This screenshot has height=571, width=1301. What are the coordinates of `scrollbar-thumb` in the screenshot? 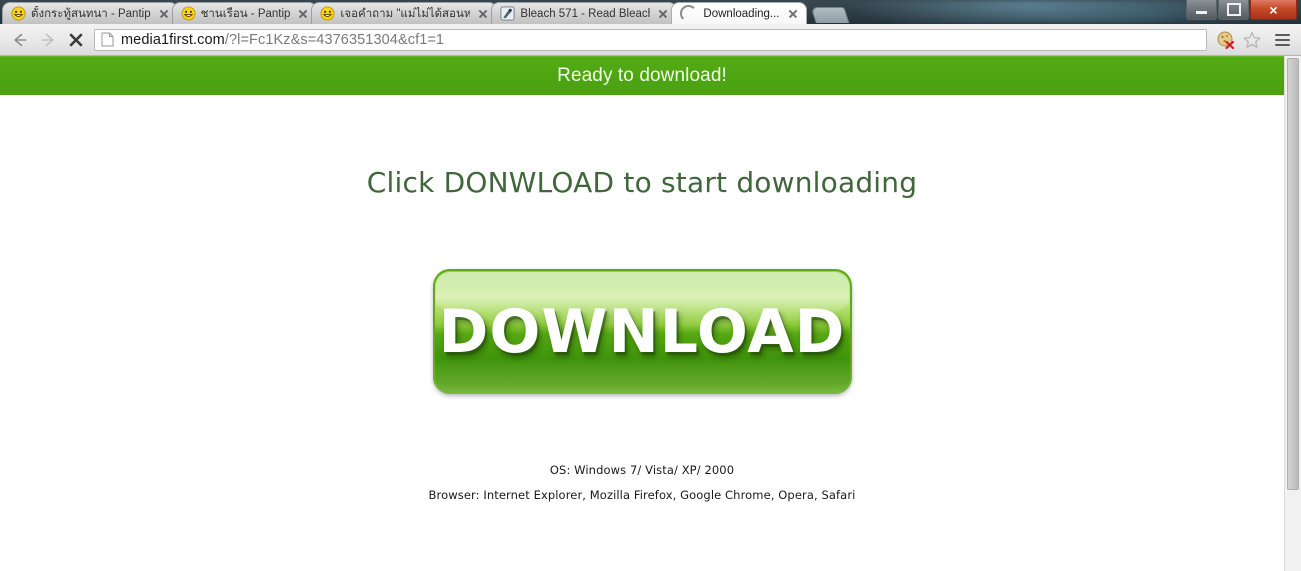 It's located at (1293, 274).